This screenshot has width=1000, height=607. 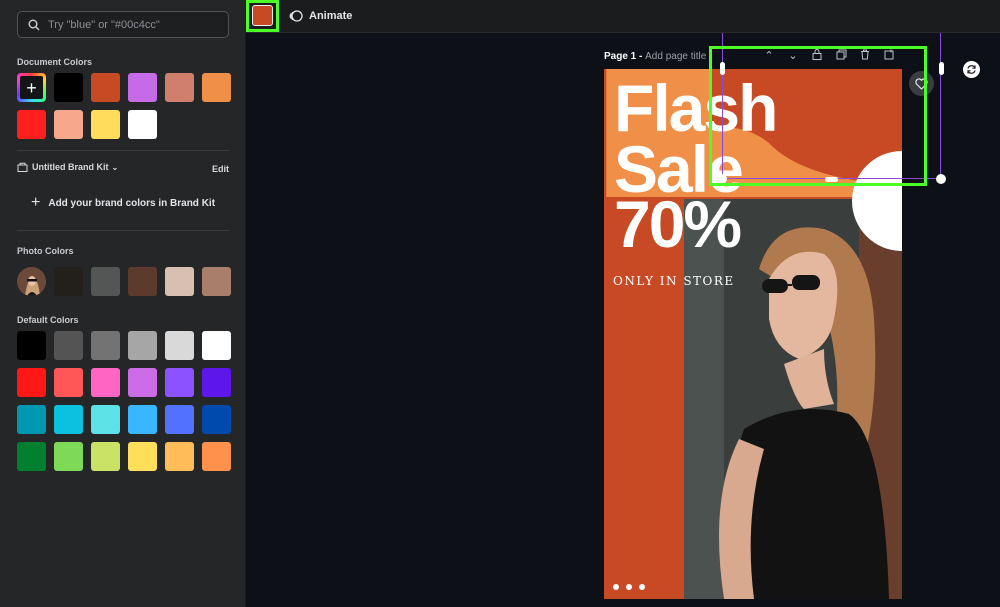 I want to click on add-brand-colors-button: + Add your brand colors in Brand Kit, so click(x=123, y=203).